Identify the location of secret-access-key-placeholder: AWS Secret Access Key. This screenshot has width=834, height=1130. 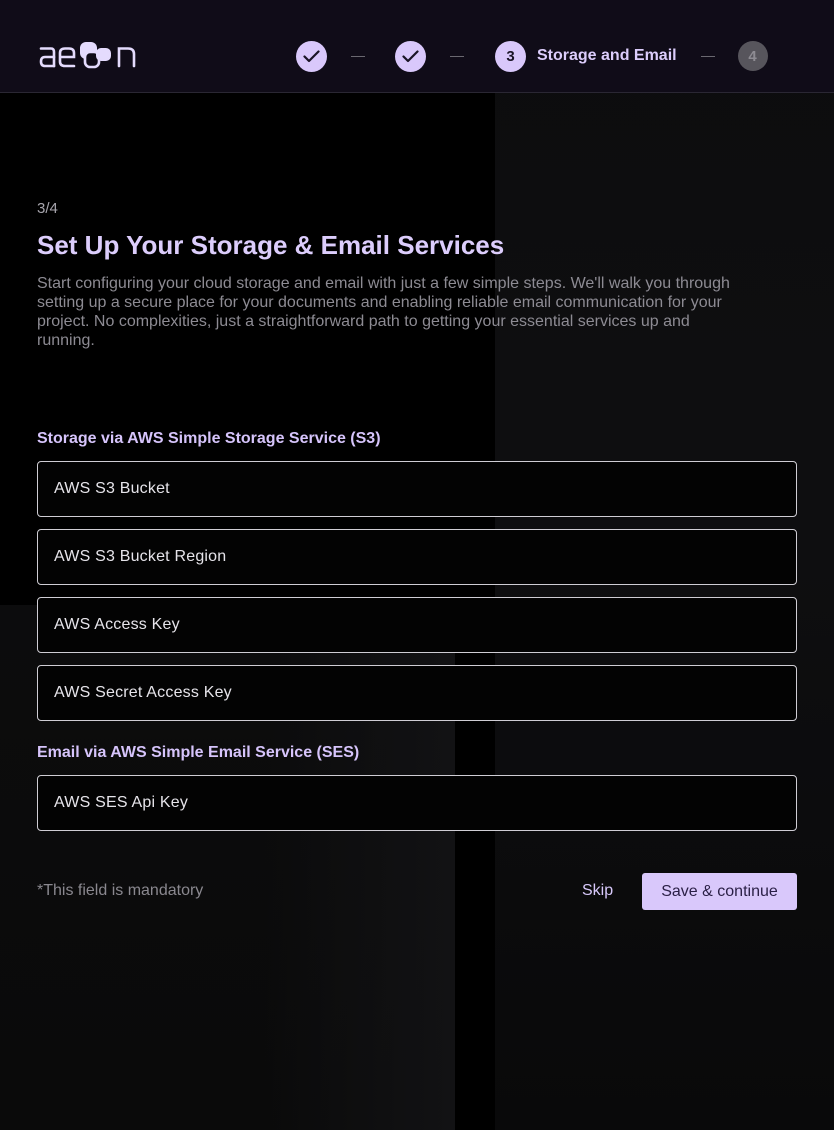
(143, 692).